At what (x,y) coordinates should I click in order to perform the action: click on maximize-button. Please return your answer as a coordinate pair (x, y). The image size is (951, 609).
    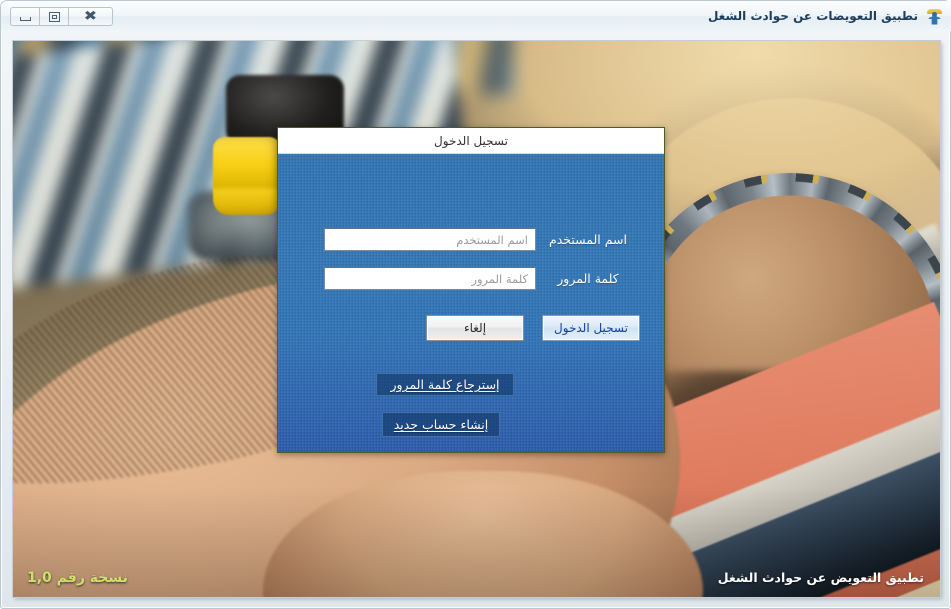
    Looking at the image, I should click on (53, 16).